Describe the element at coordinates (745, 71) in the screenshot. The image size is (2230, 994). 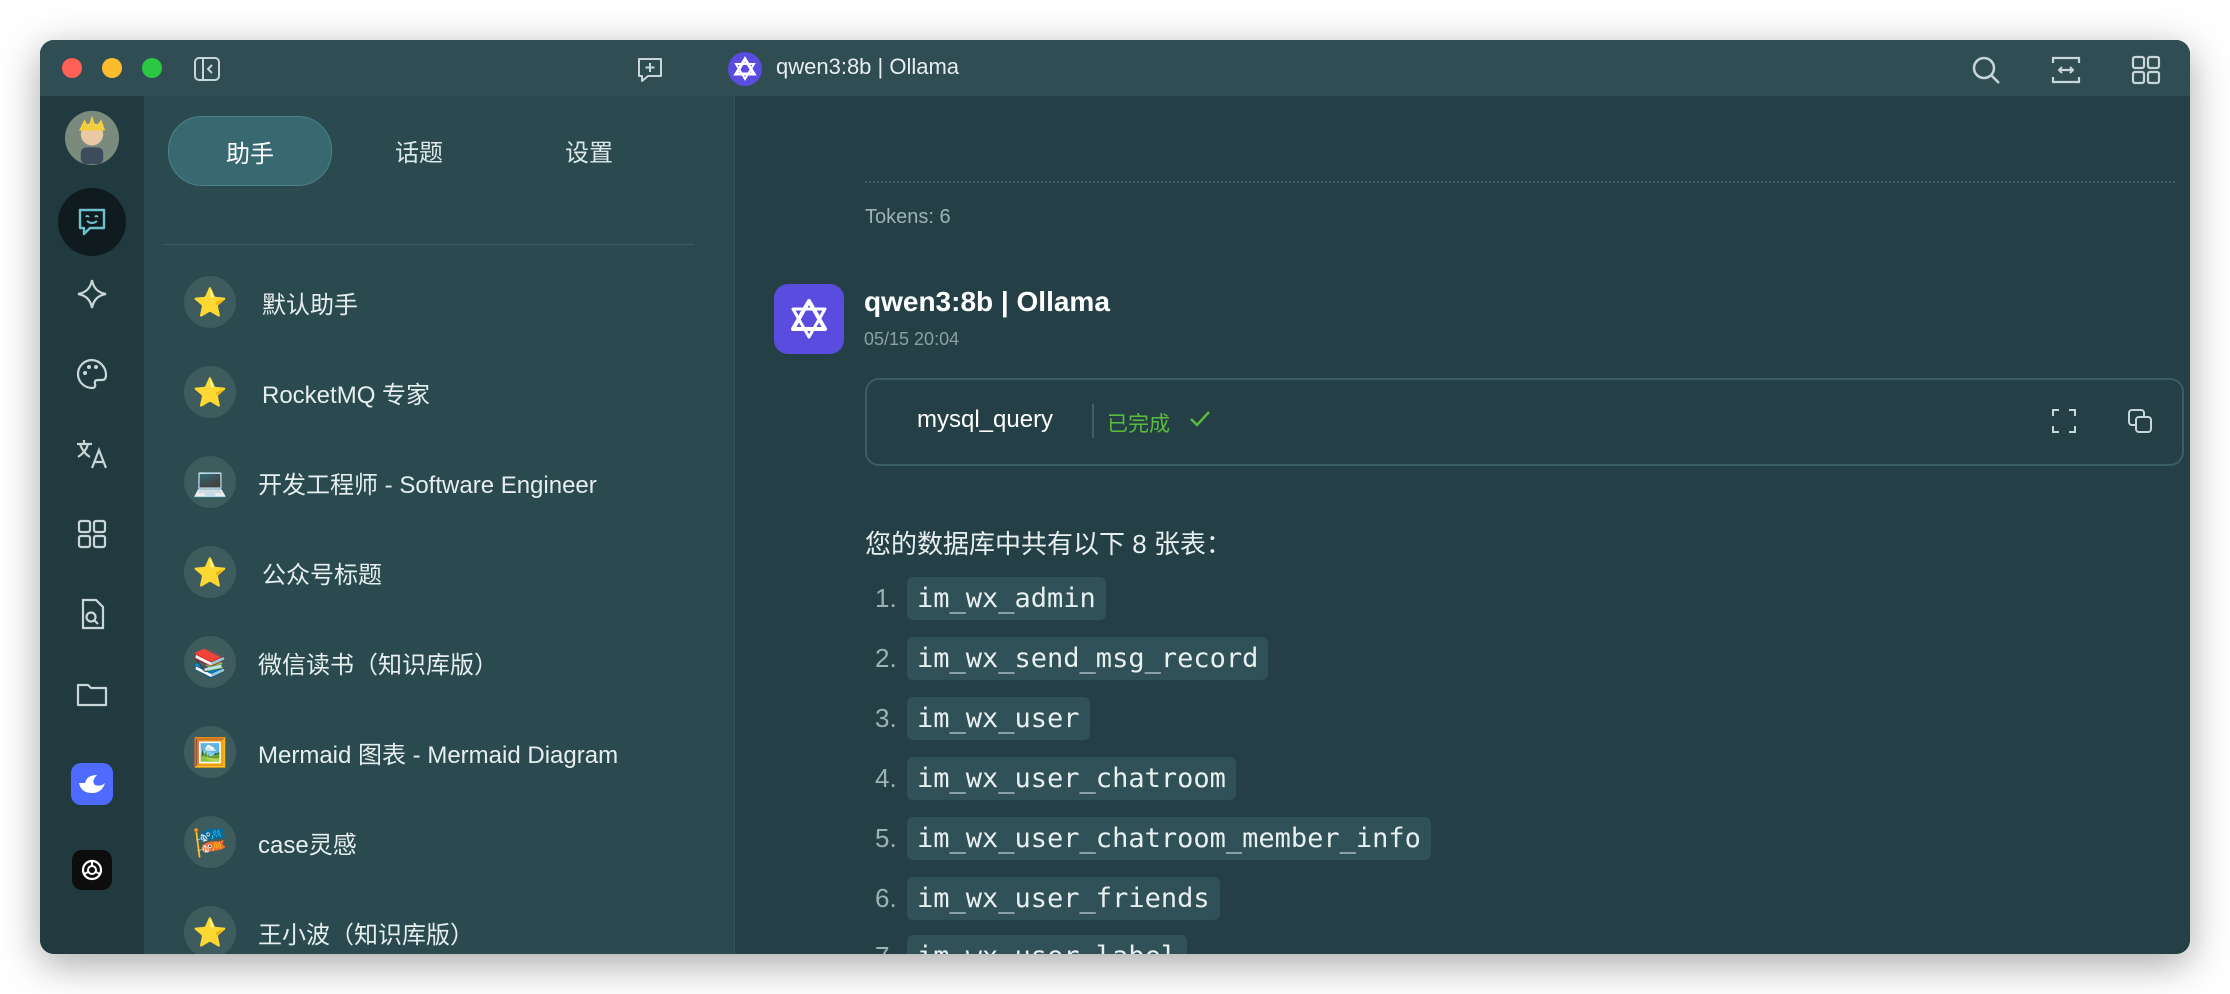
I see `model-logo-icon` at that location.